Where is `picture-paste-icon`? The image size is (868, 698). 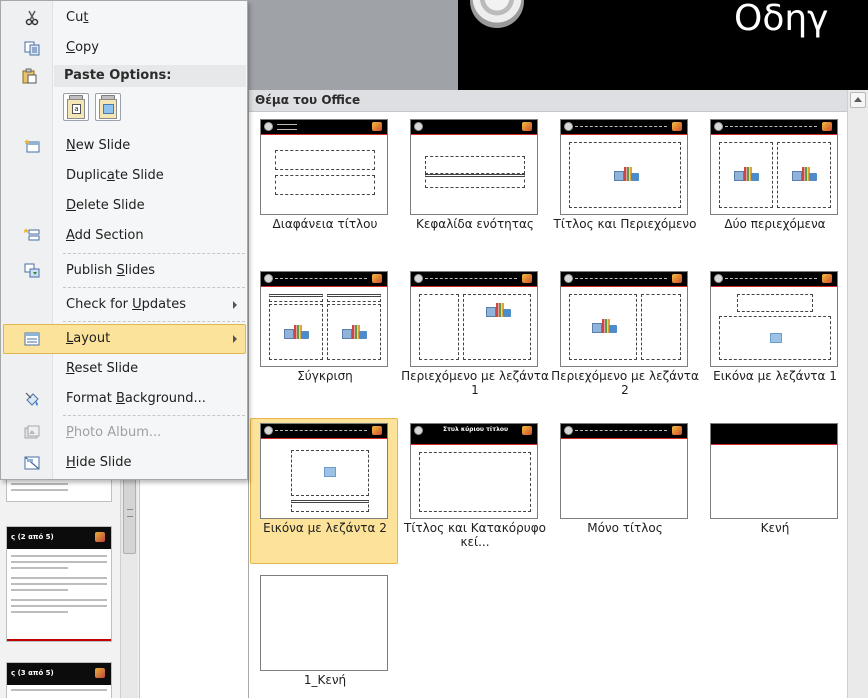 picture-paste-icon is located at coordinates (108, 109).